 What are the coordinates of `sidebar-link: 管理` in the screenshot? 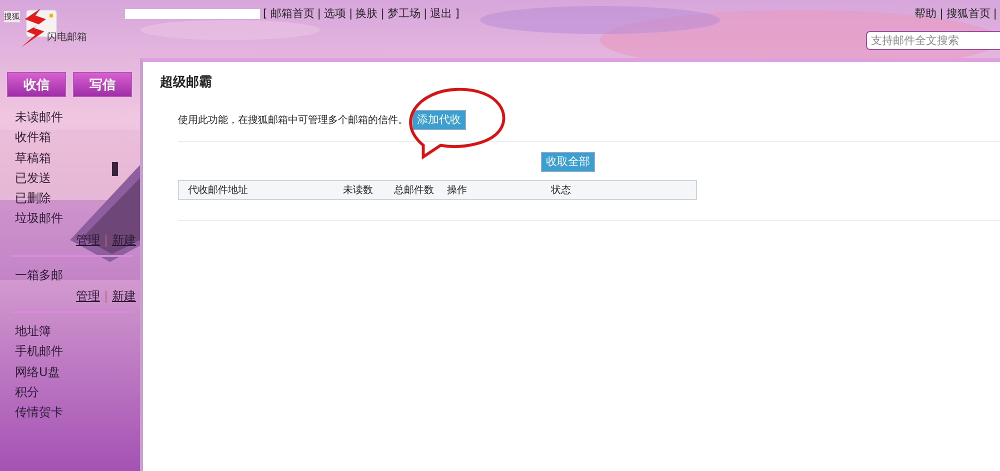 It's located at (88, 296).